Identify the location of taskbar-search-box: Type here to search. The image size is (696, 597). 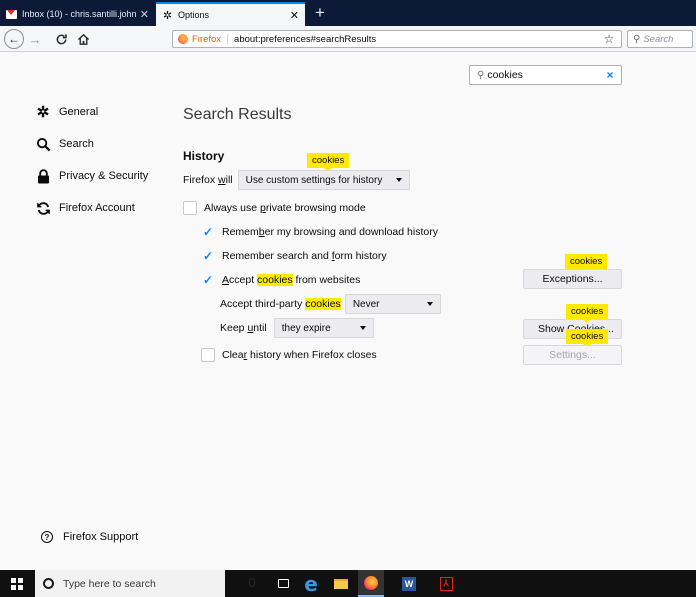
(145, 583).